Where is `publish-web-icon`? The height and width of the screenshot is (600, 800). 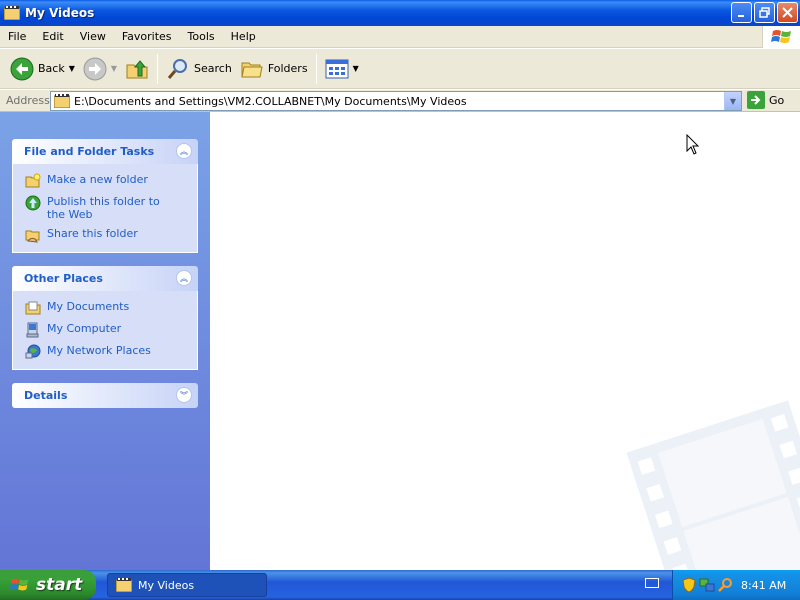
publish-web-icon is located at coordinates (33, 203).